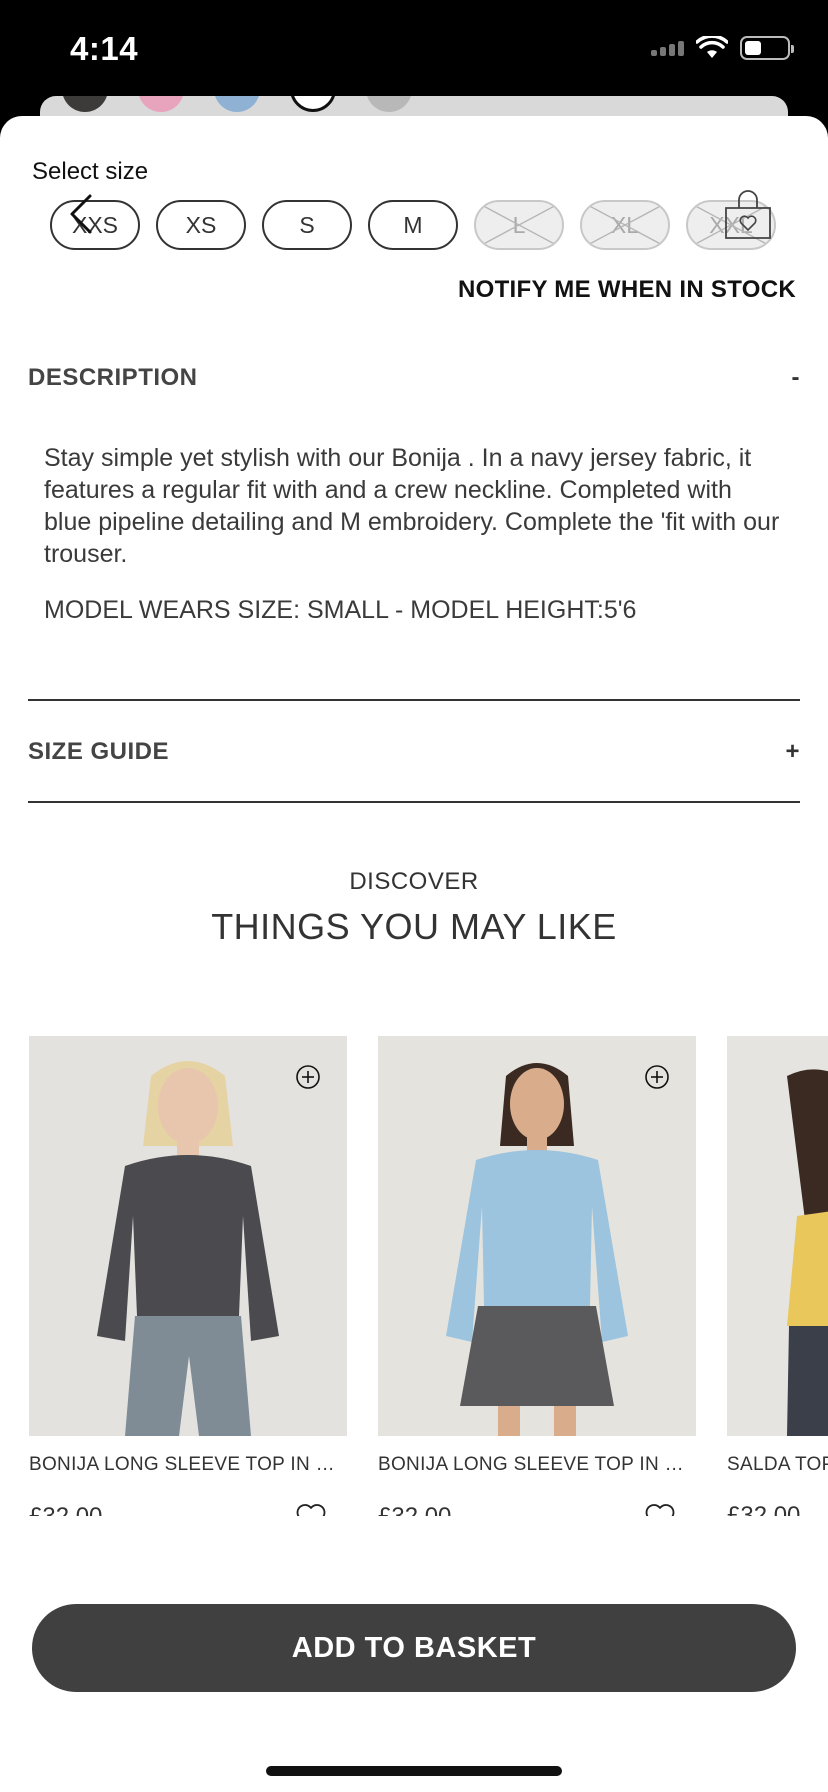 The height and width of the screenshot is (1792, 828). I want to click on basket-bag-icon, so click(748, 216).